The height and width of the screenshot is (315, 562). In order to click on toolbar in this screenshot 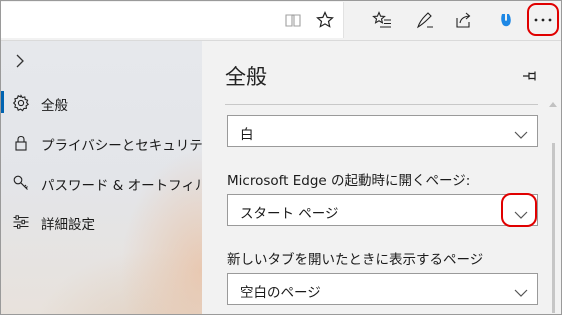, I will do `click(281, 21)`.